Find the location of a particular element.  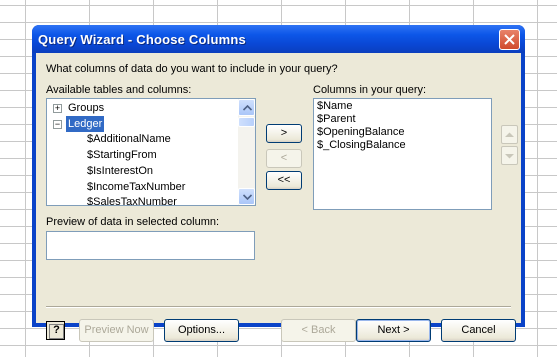

add-column-button: > is located at coordinates (284, 133).